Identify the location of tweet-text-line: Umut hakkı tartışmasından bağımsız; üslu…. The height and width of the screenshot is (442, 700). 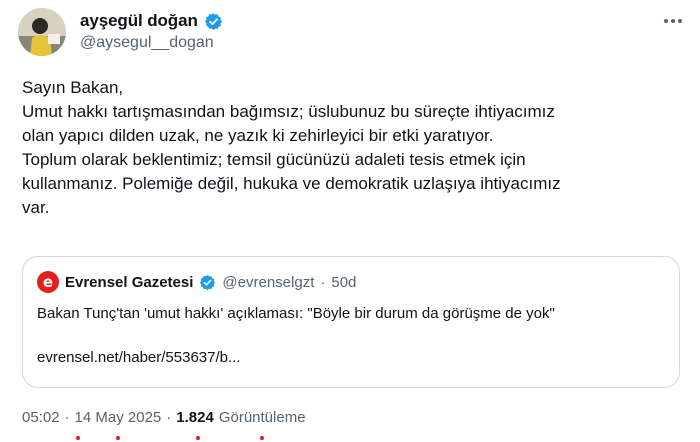
(288, 111).